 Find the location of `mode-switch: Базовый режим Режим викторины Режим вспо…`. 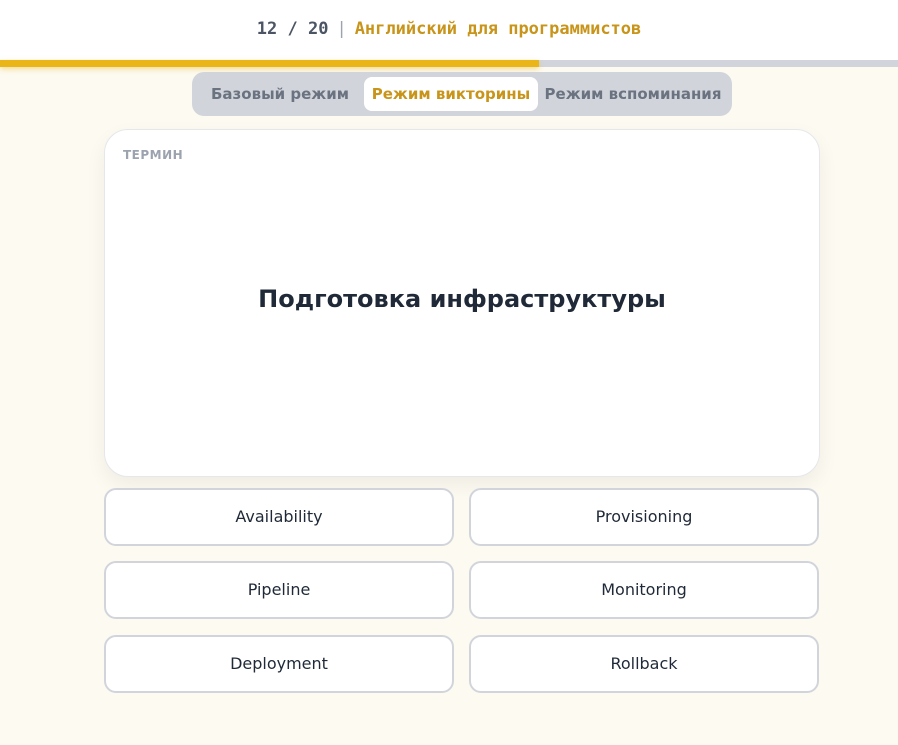

mode-switch: Базовый режим Режим викторины Режим вспо… is located at coordinates (462, 94).